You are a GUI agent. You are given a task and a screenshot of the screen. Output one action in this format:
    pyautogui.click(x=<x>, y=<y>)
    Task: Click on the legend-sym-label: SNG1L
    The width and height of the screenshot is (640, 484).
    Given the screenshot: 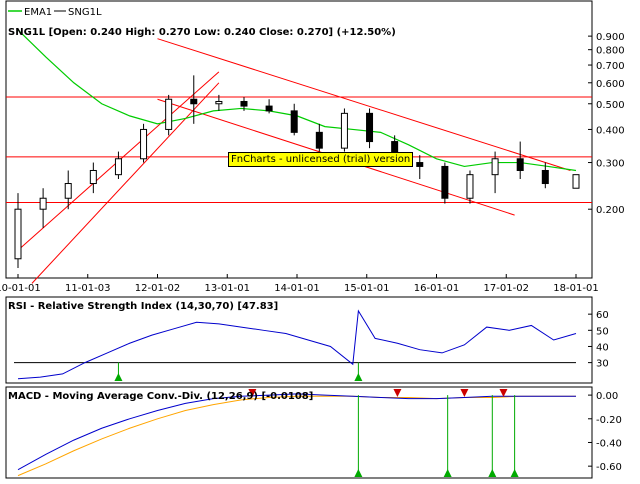 What is the action you would take?
    pyautogui.click(x=85, y=12)
    